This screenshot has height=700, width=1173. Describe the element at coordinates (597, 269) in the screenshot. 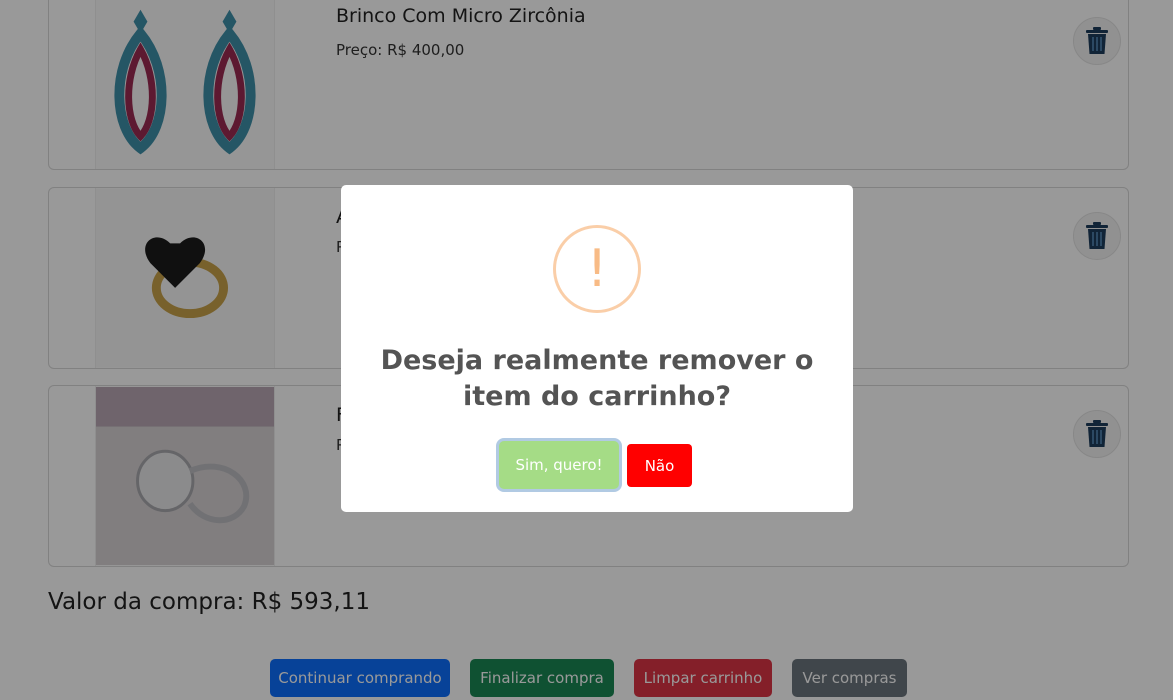

I see `warning-icon: !` at that location.